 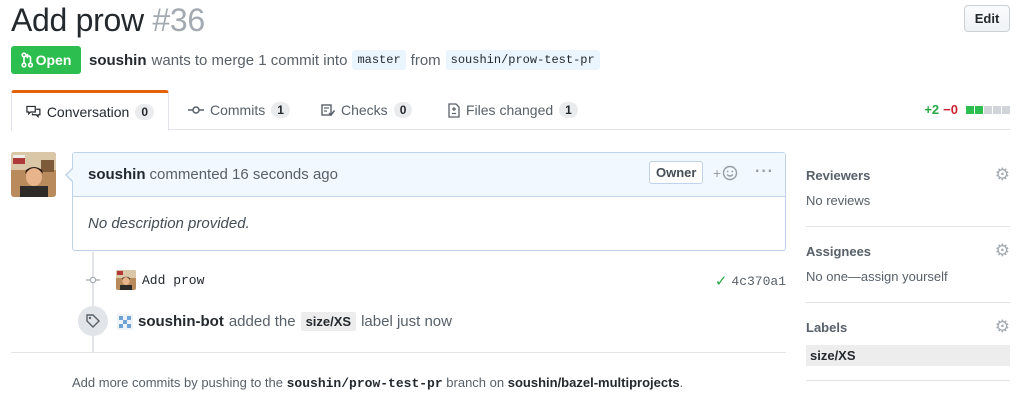 What do you see at coordinates (454, 110) in the screenshot?
I see `file-diff-icon` at bounding box center [454, 110].